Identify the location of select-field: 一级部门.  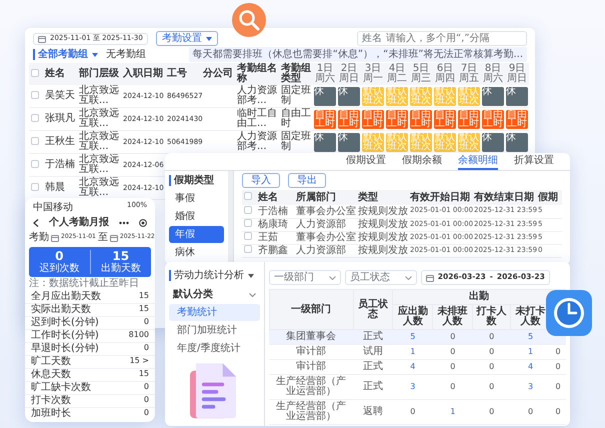
(304, 277).